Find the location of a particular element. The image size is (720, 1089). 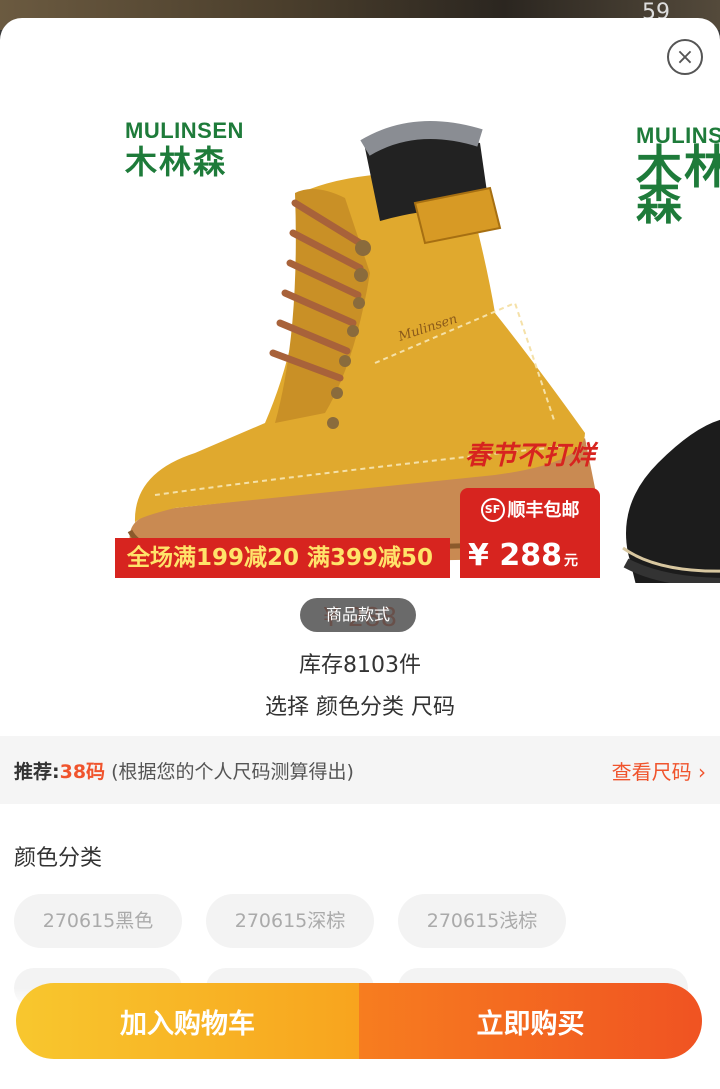

recommend-label: 推荐: is located at coordinates (37, 771).